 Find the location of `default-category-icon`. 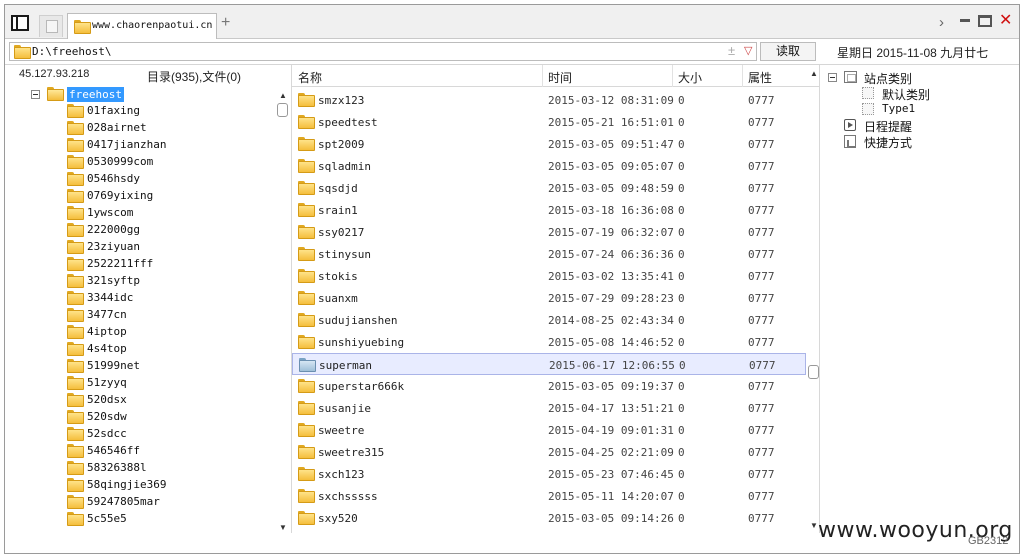

default-category-icon is located at coordinates (868, 93).